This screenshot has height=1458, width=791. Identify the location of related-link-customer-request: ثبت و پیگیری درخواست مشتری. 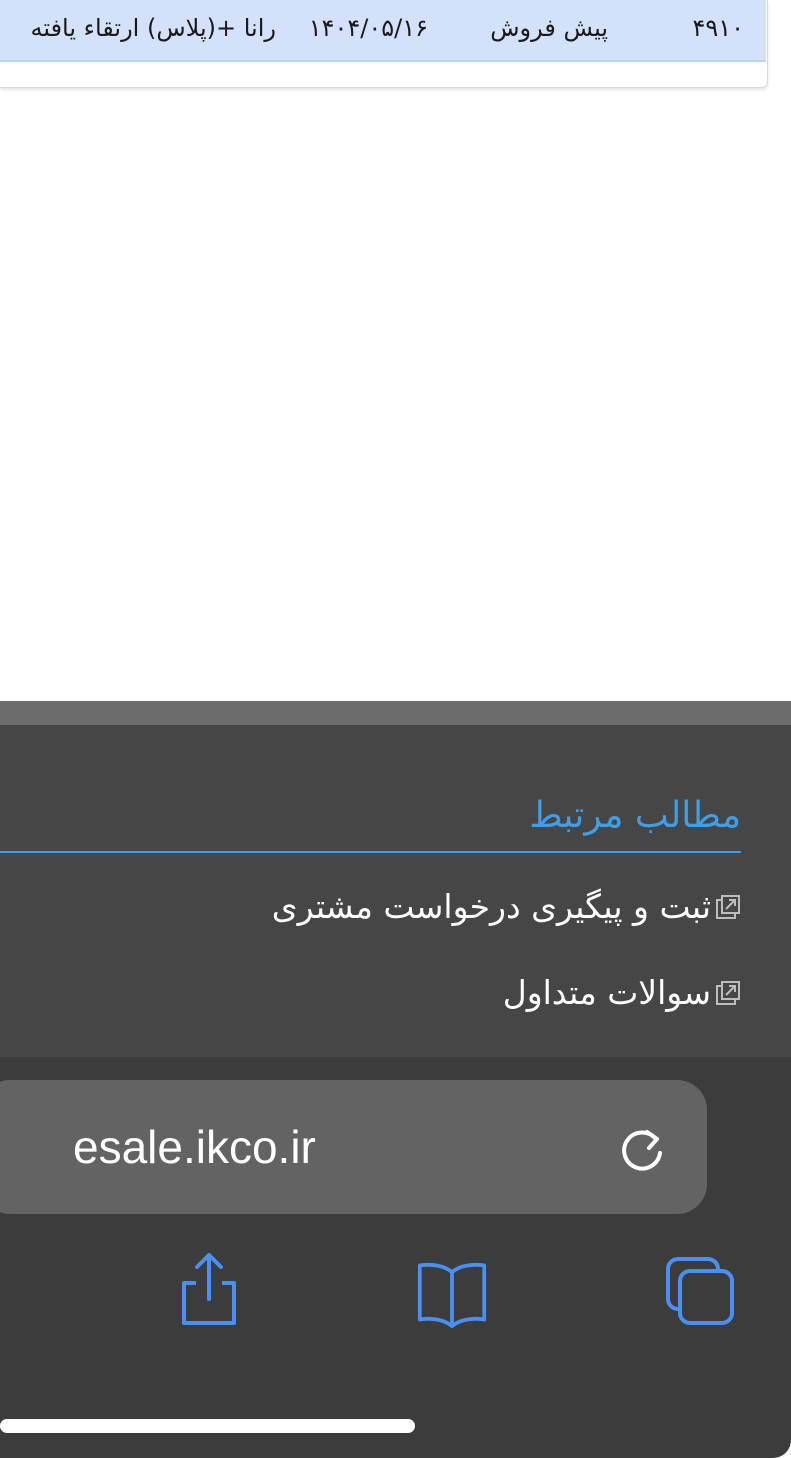
(506, 906).